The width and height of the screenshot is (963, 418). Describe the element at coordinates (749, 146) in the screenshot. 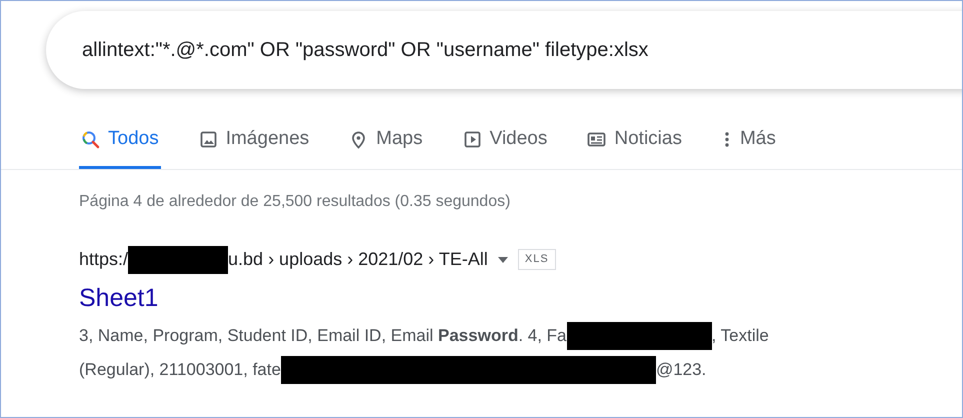

I see `tab: Más` at that location.